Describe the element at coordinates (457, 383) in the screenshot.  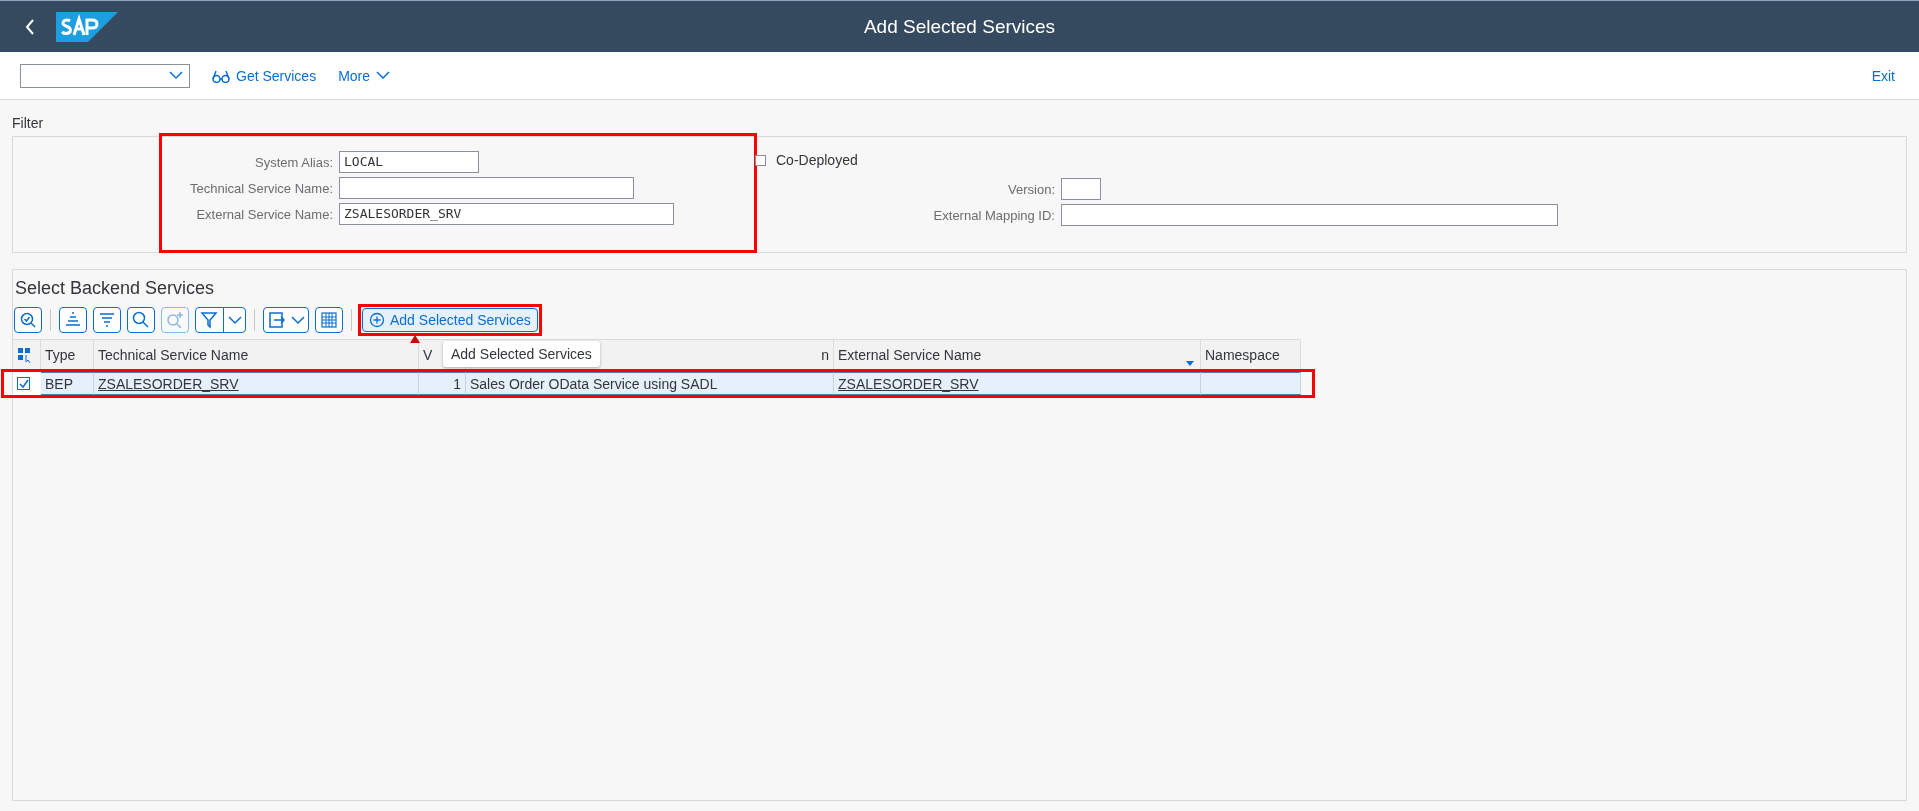
I see `table-cell: 1` at that location.